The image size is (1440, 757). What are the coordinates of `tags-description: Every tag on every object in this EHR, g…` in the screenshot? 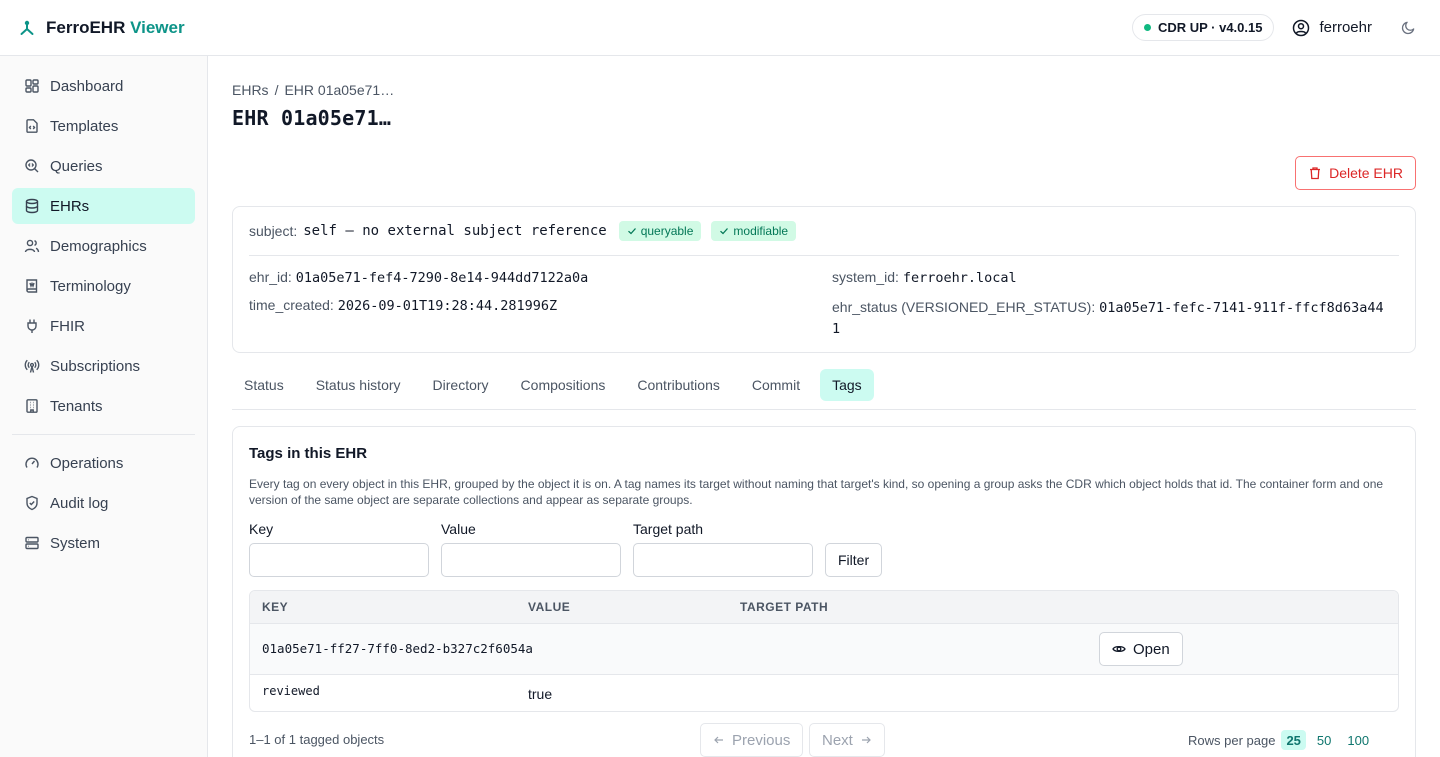 It's located at (816, 492).